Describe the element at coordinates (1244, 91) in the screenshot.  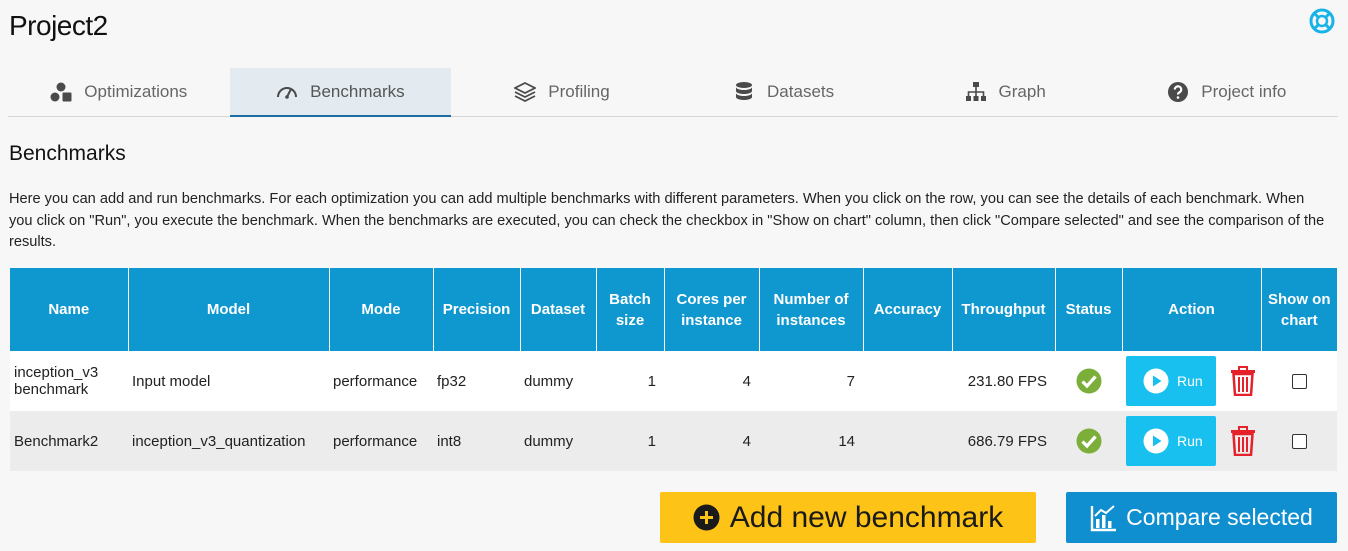
I see `tab-label: Project info` at that location.